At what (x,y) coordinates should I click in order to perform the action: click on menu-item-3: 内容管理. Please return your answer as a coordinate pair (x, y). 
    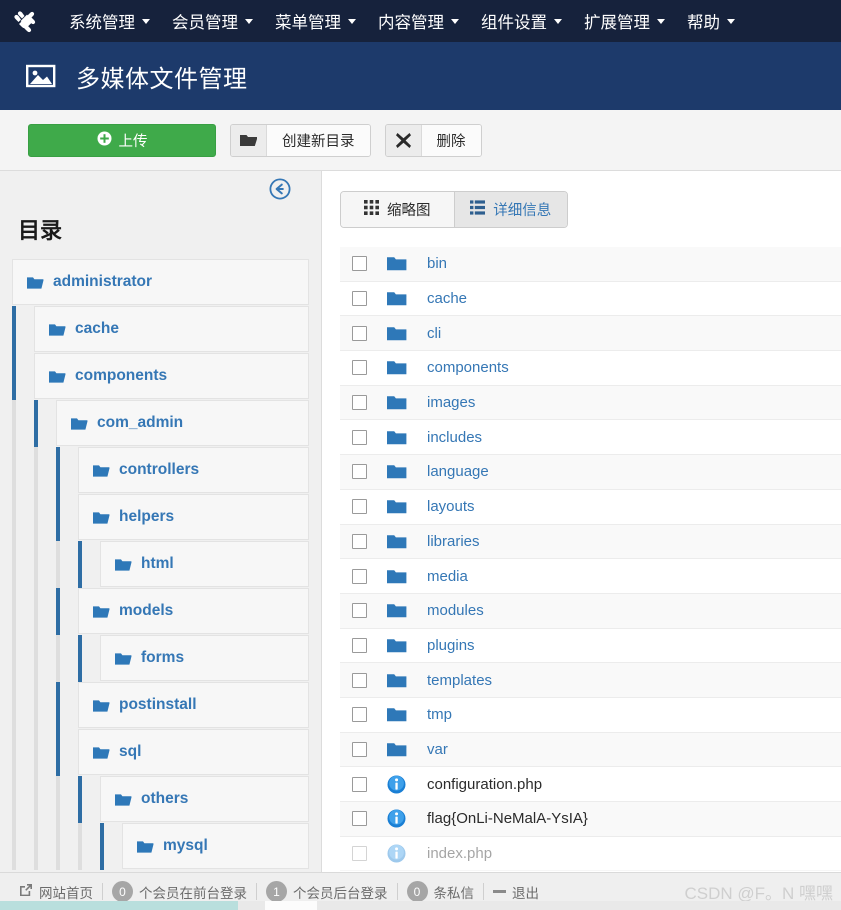
    Looking at the image, I should click on (418, 21).